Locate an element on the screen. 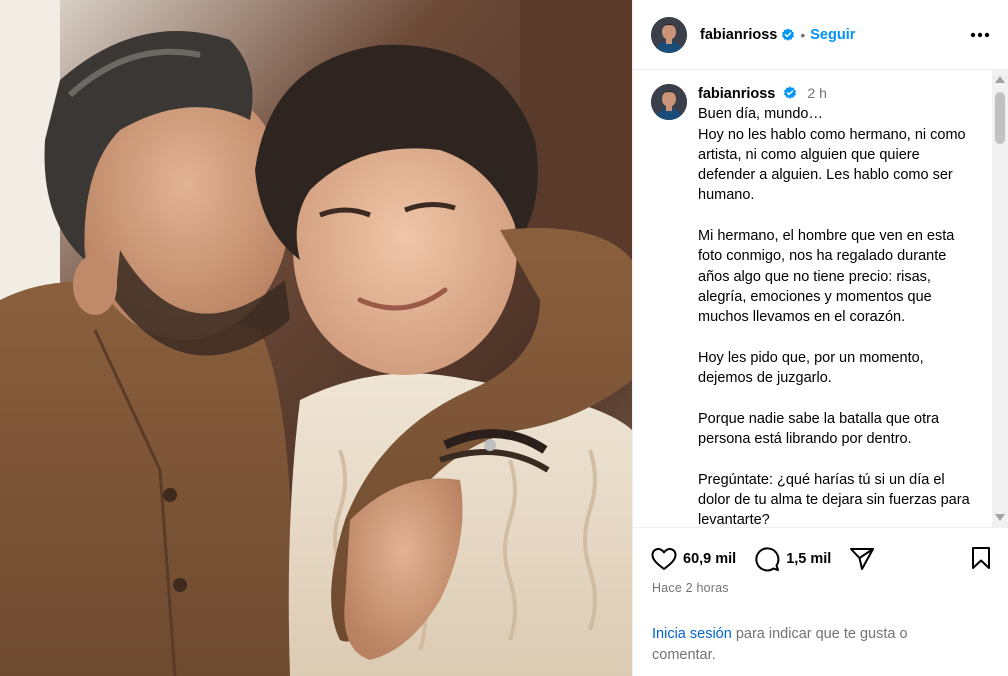 This screenshot has width=1008, height=676. more-options-button is located at coordinates (980, 35).